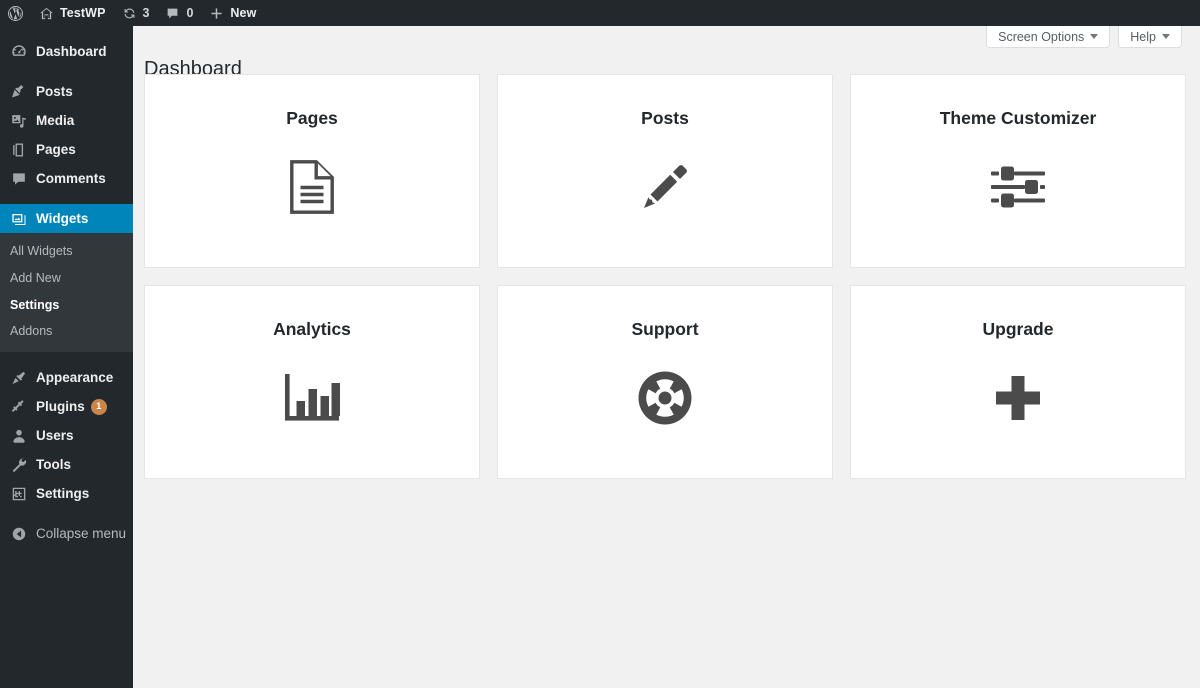 Image resolution: width=1200 pixels, height=688 pixels. Describe the element at coordinates (71, 178) in the screenshot. I see `sidebar-item-label: Comments` at that location.